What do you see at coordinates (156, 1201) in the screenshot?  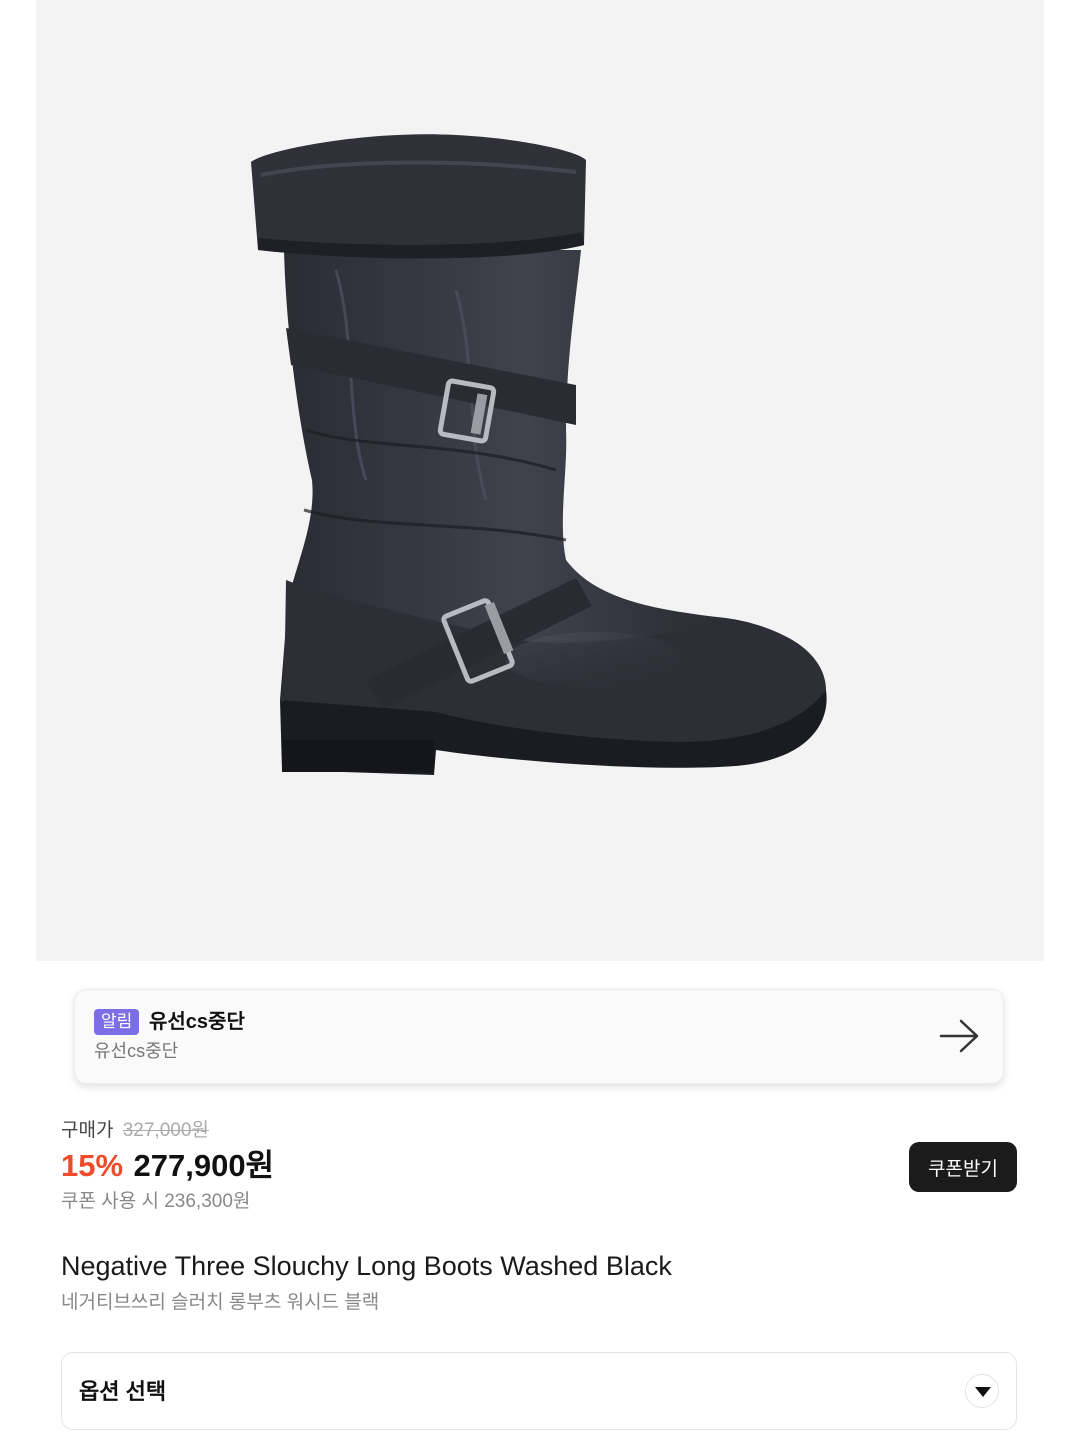 I see `coupon-price: 쿠폰 사용 시 236,300원` at bounding box center [156, 1201].